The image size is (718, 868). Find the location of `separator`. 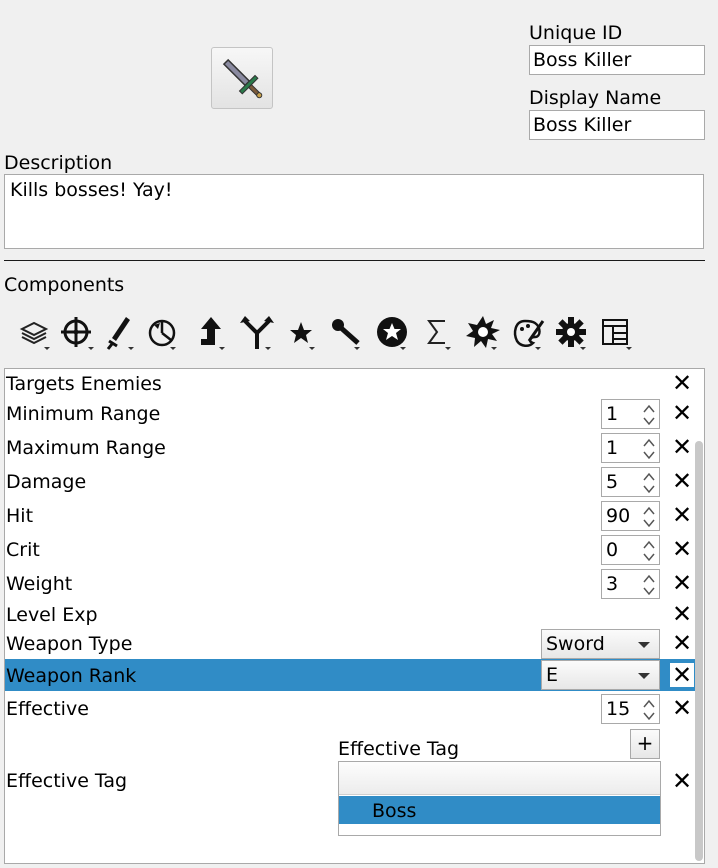

separator is located at coordinates (354, 260).